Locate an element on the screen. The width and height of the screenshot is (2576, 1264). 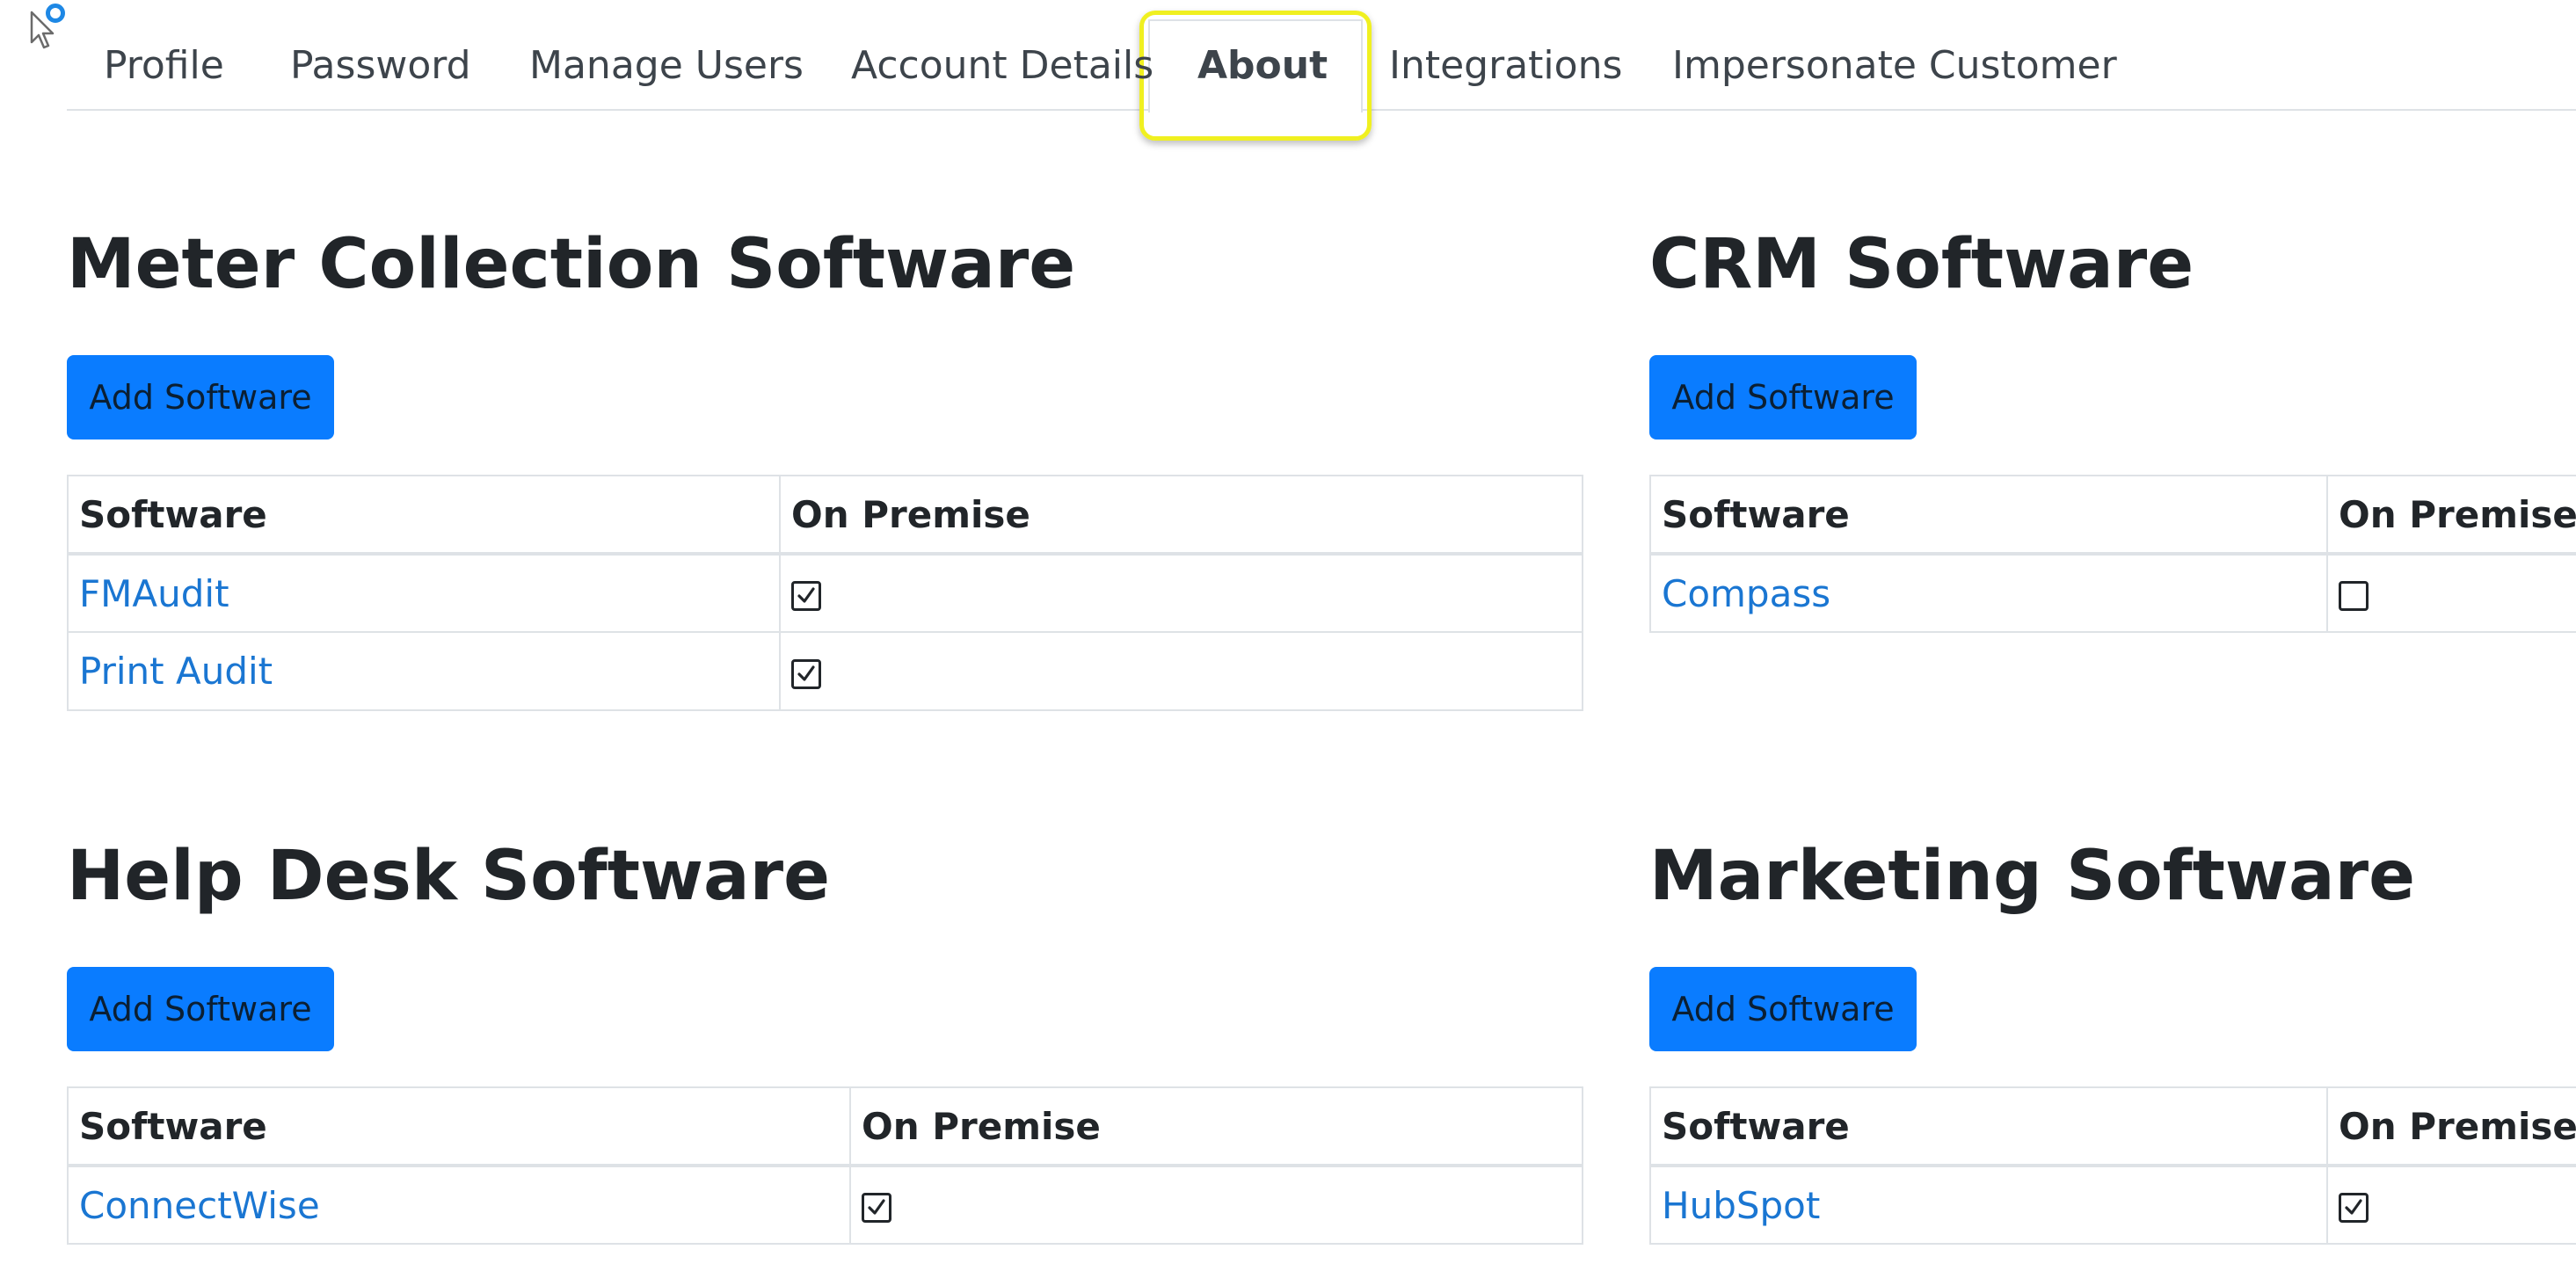
section-title: Help Desk Software is located at coordinates (449, 879).